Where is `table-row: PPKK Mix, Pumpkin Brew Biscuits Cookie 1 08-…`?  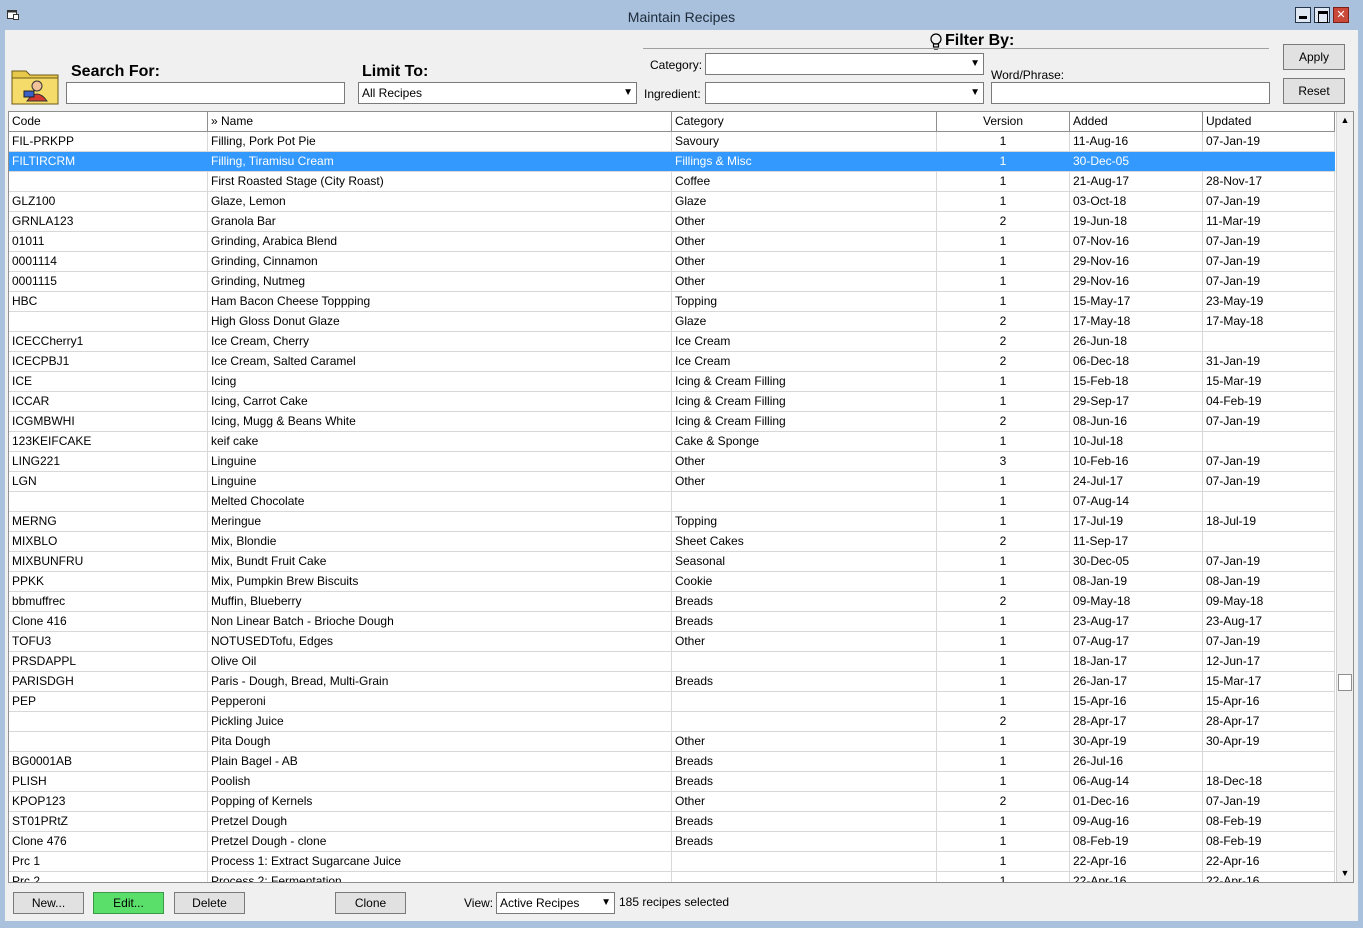 table-row: PPKK Mix, Pumpkin Brew Biscuits Cookie 1 08-… is located at coordinates (672, 582).